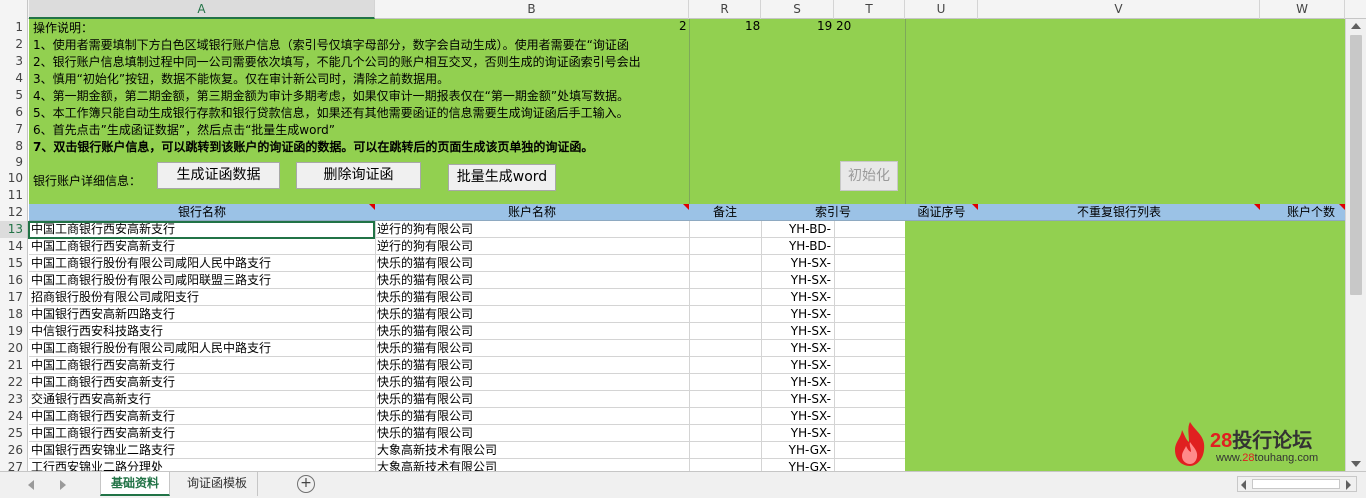 Image resolution: width=1366 pixels, height=498 pixels. I want to click on scroll-down-icon, so click(1356, 464).